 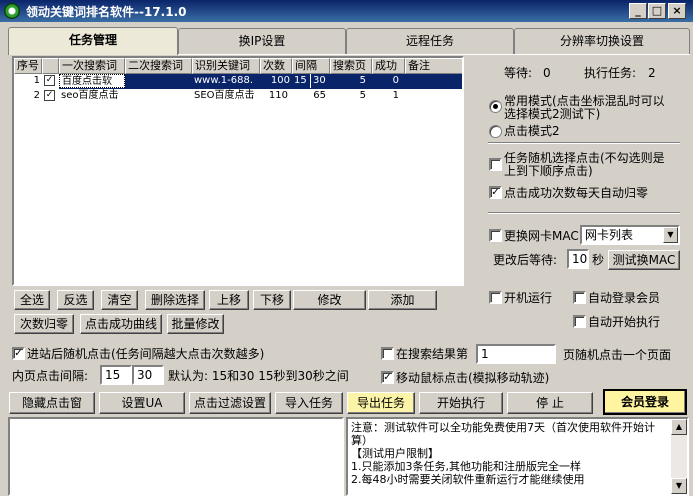 I want to click on random-after-enter-label: 进站后随机点击(任务间隔越大点击次数越多), so click(x=145, y=354).